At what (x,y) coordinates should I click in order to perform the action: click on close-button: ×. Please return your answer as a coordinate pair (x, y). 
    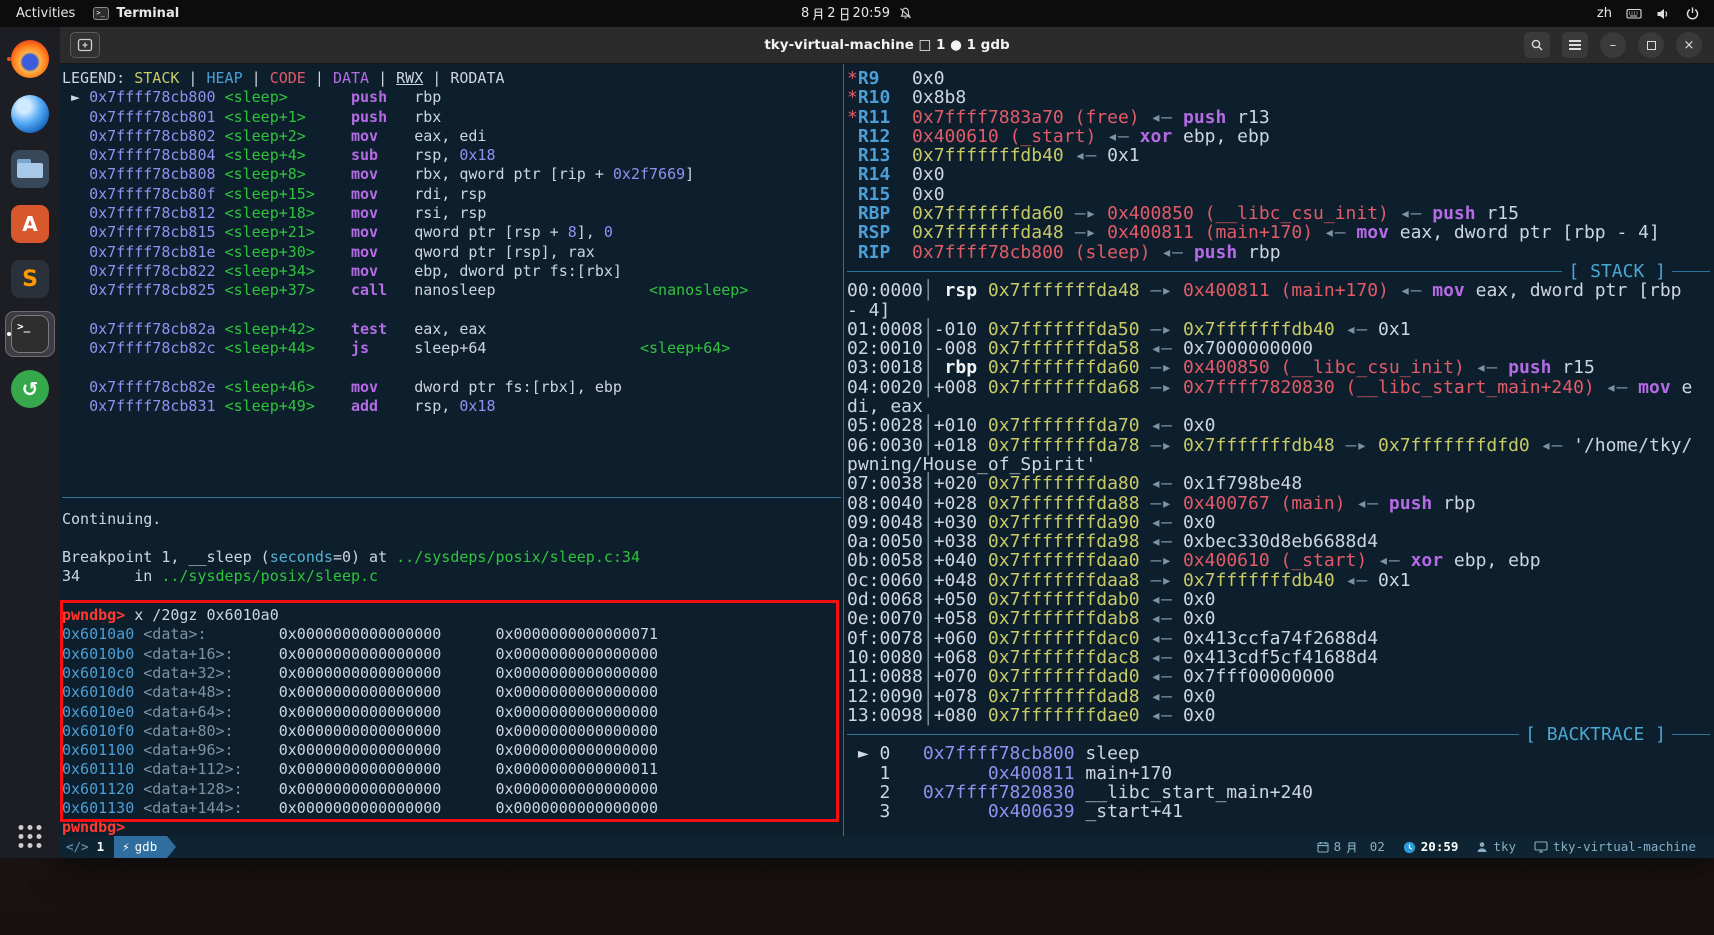
    Looking at the image, I should click on (1689, 45).